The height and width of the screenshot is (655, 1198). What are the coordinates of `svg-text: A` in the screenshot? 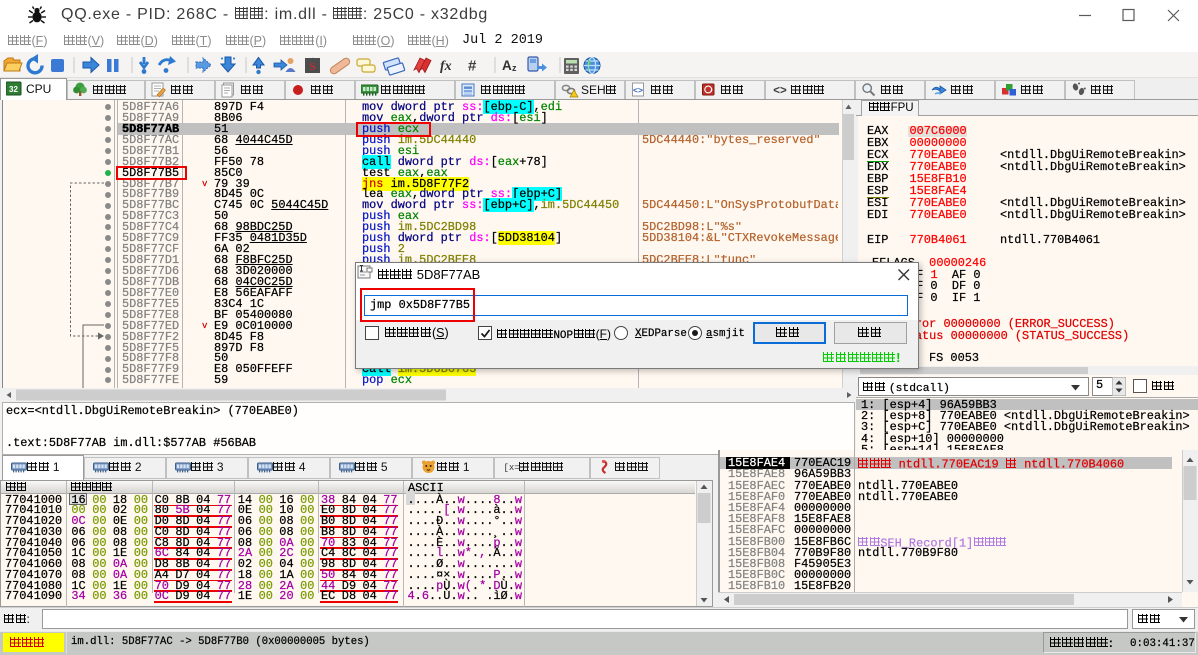 It's located at (507, 65).